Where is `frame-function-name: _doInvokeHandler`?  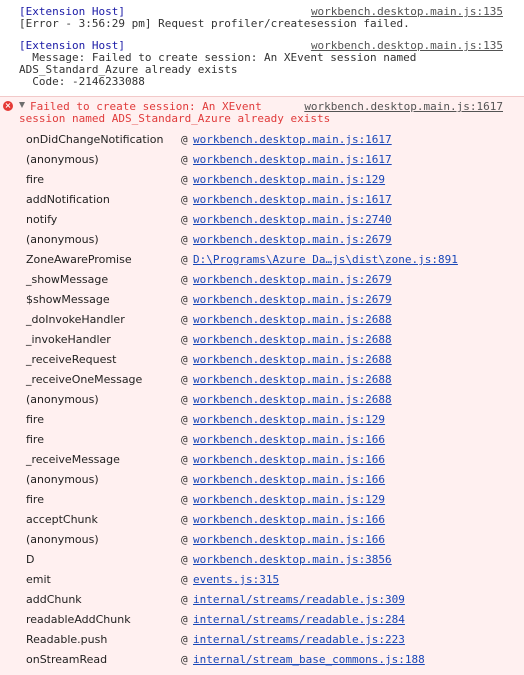
frame-function-name: _doInvokeHandler is located at coordinates (75, 319).